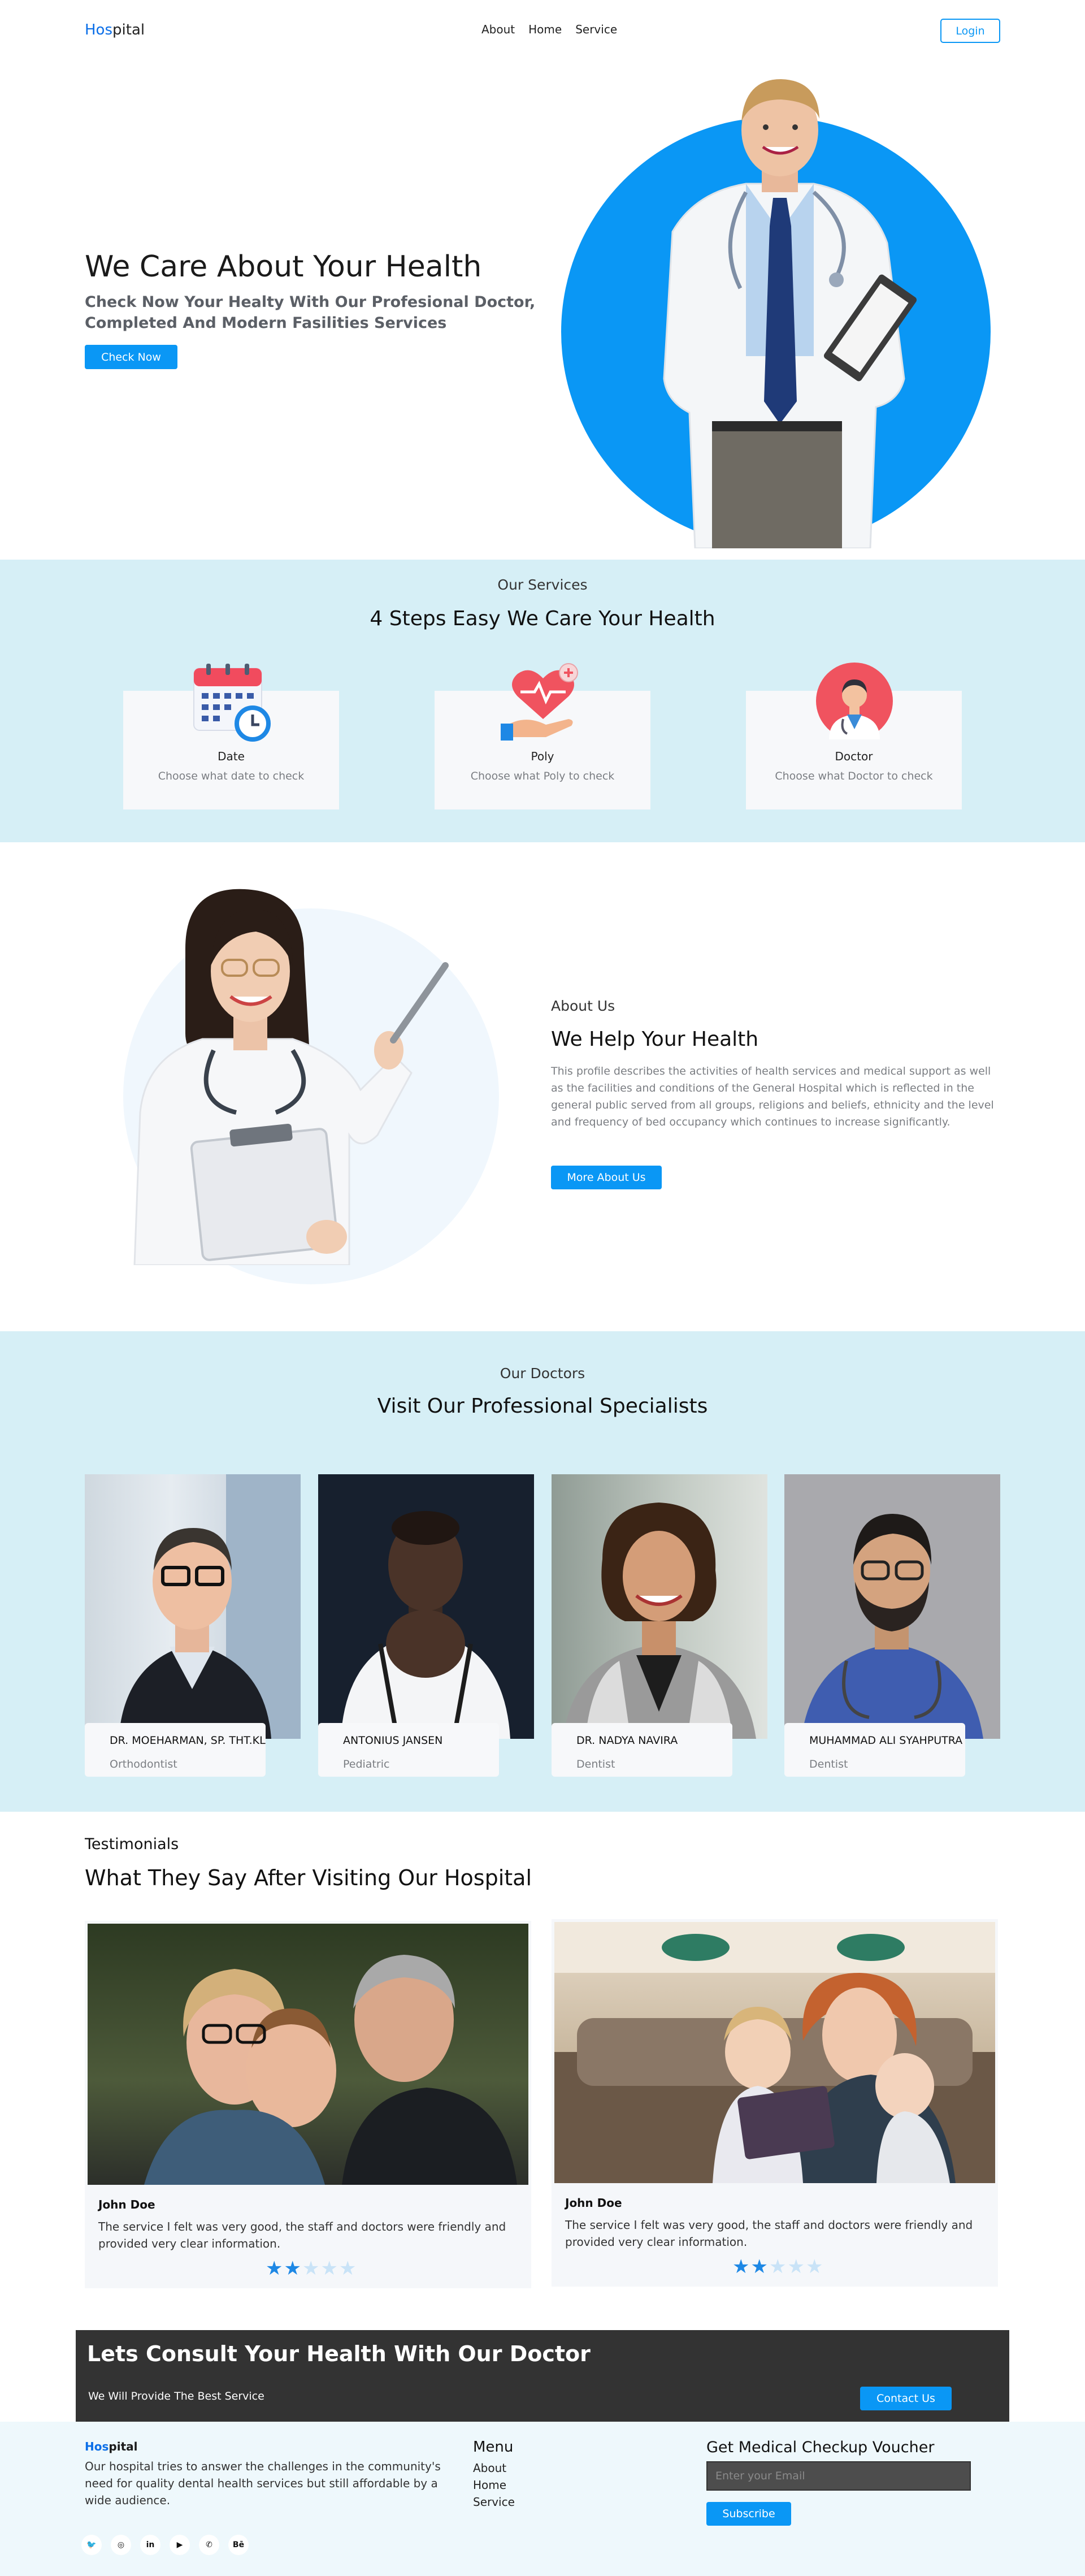 The height and width of the screenshot is (2576, 1085). Describe the element at coordinates (180, 2545) in the screenshot. I see `youtube-icon: ▶` at that location.